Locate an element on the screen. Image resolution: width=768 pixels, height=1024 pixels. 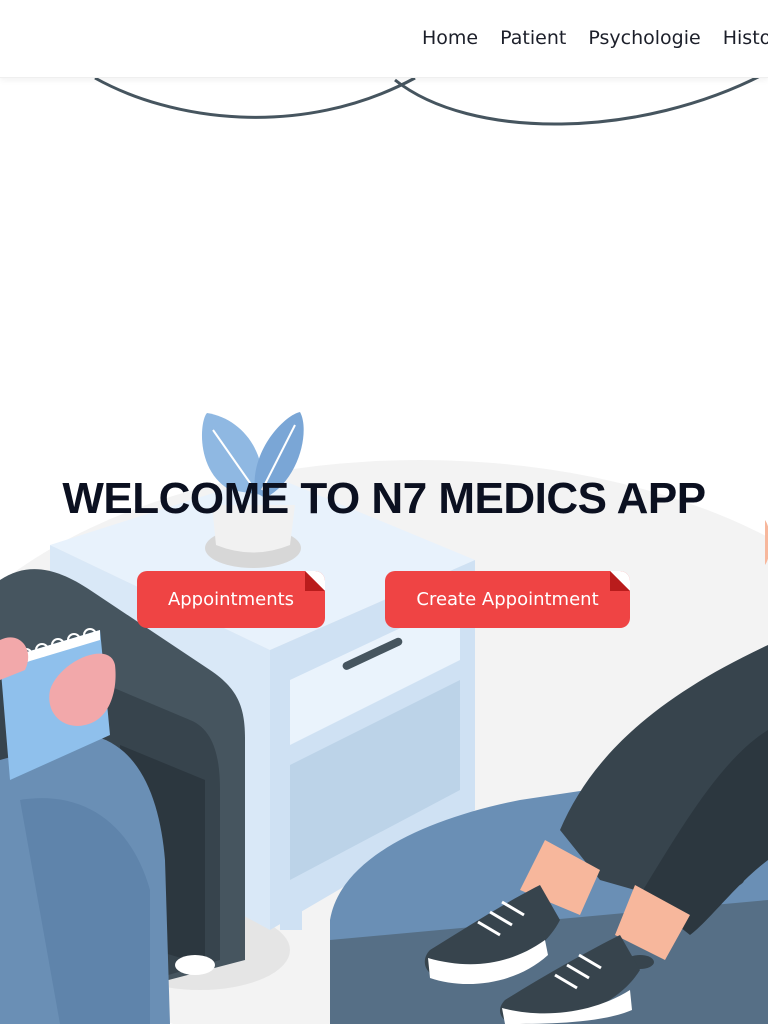
hero-title: WELCOME TO N7 MEDICS APP is located at coordinates (384, 498).